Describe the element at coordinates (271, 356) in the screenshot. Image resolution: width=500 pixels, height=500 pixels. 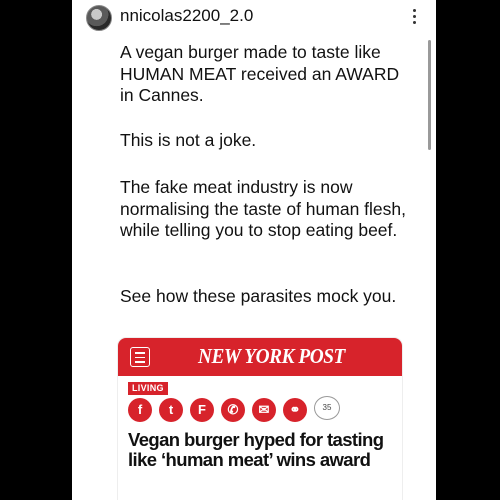
I see `publisher-logo: NEW YORK POST` at that location.